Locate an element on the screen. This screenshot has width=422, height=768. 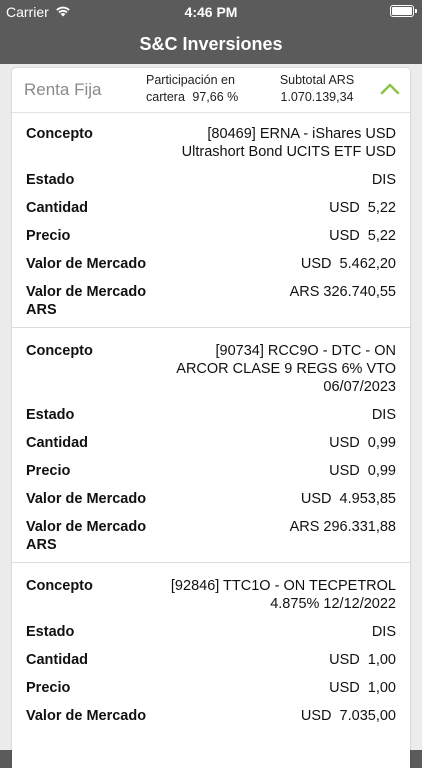
precio-row: Precio USD 1,00 is located at coordinates (211, 688).